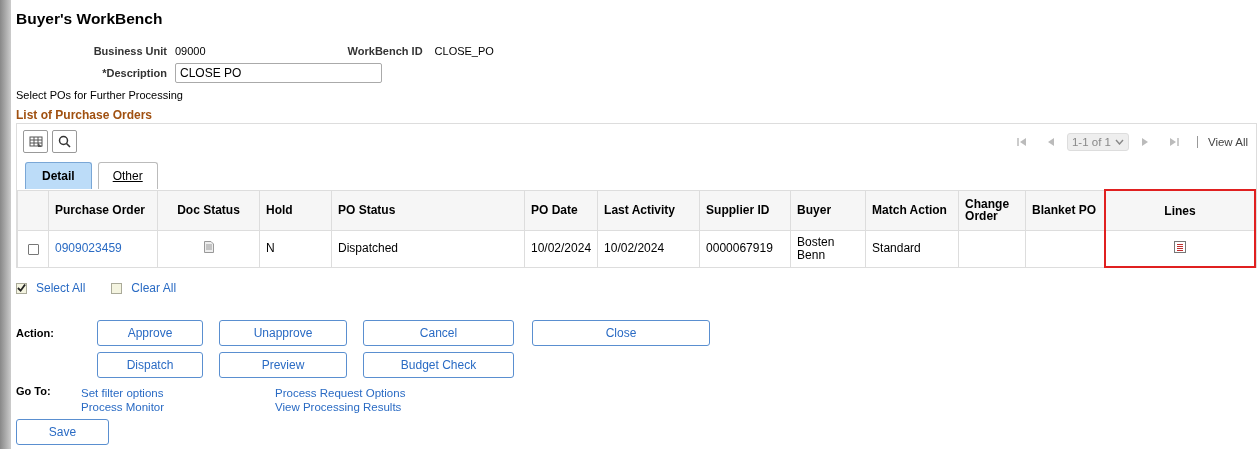 Image resolution: width=1257 pixels, height=449 pixels. What do you see at coordinates (208, 210) in the screenshot?
I see `column-header: Doc Status` at bounding box center [208, 210].